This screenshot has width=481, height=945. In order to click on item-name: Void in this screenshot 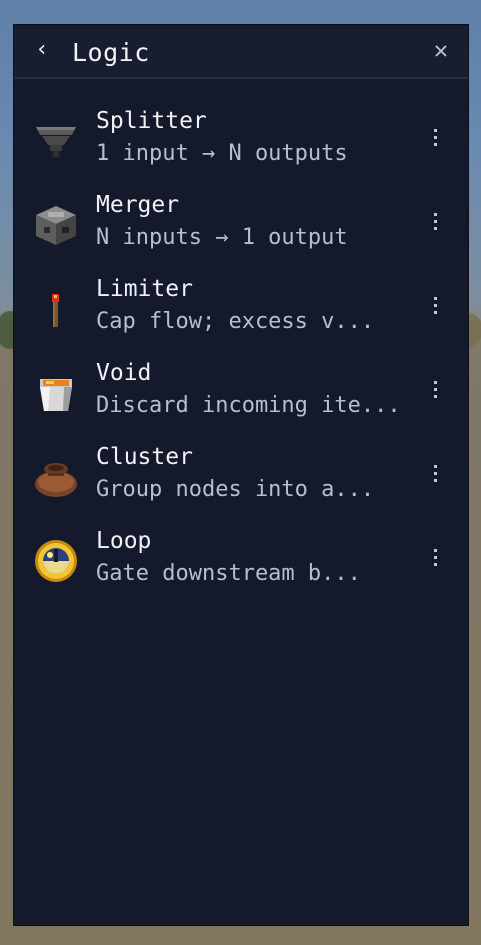, I will do `click(124, 373)`.